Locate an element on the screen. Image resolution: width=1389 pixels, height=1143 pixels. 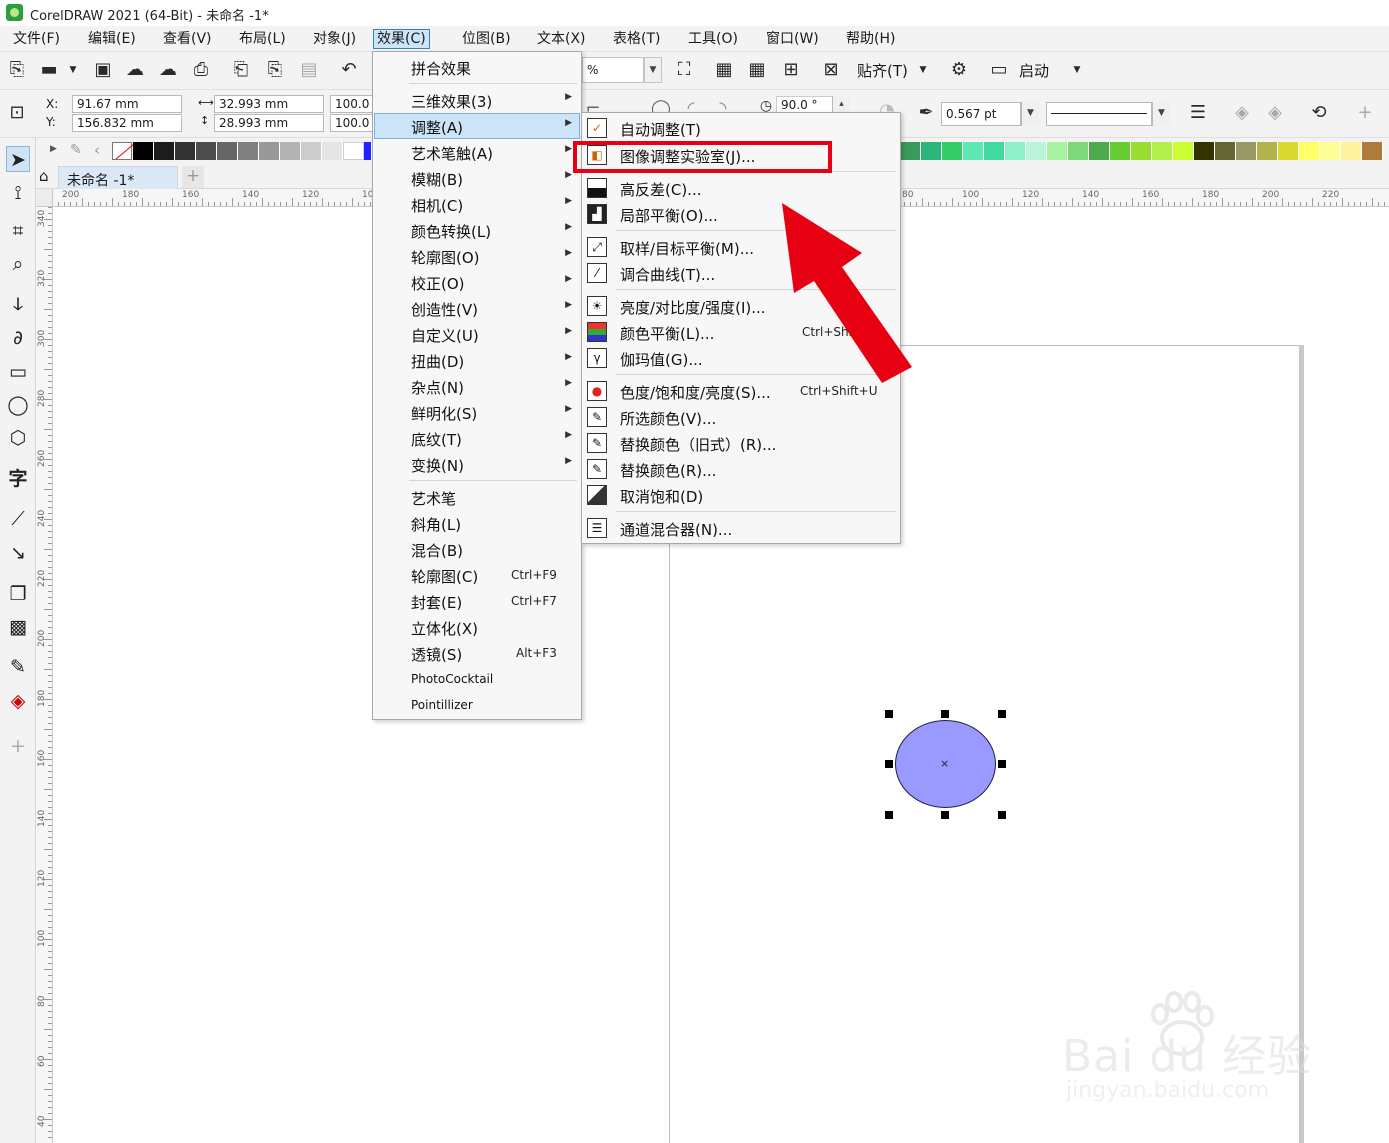
crop-tool-icon: ⌗ is located at coordinates (18, 231).